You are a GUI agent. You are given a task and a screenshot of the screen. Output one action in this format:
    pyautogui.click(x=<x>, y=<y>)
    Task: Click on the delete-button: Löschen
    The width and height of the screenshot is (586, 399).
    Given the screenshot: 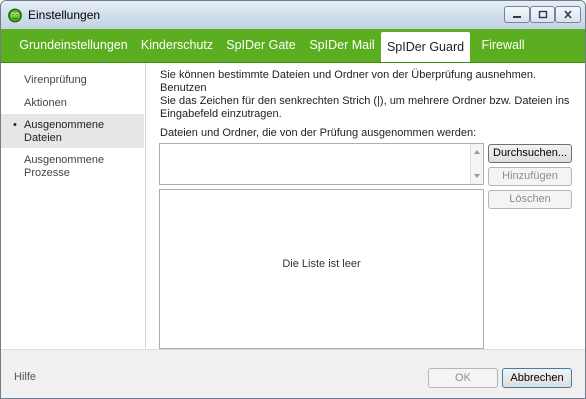 What is the action you would take?
    pyautogui.click(x=530, y=199)
    